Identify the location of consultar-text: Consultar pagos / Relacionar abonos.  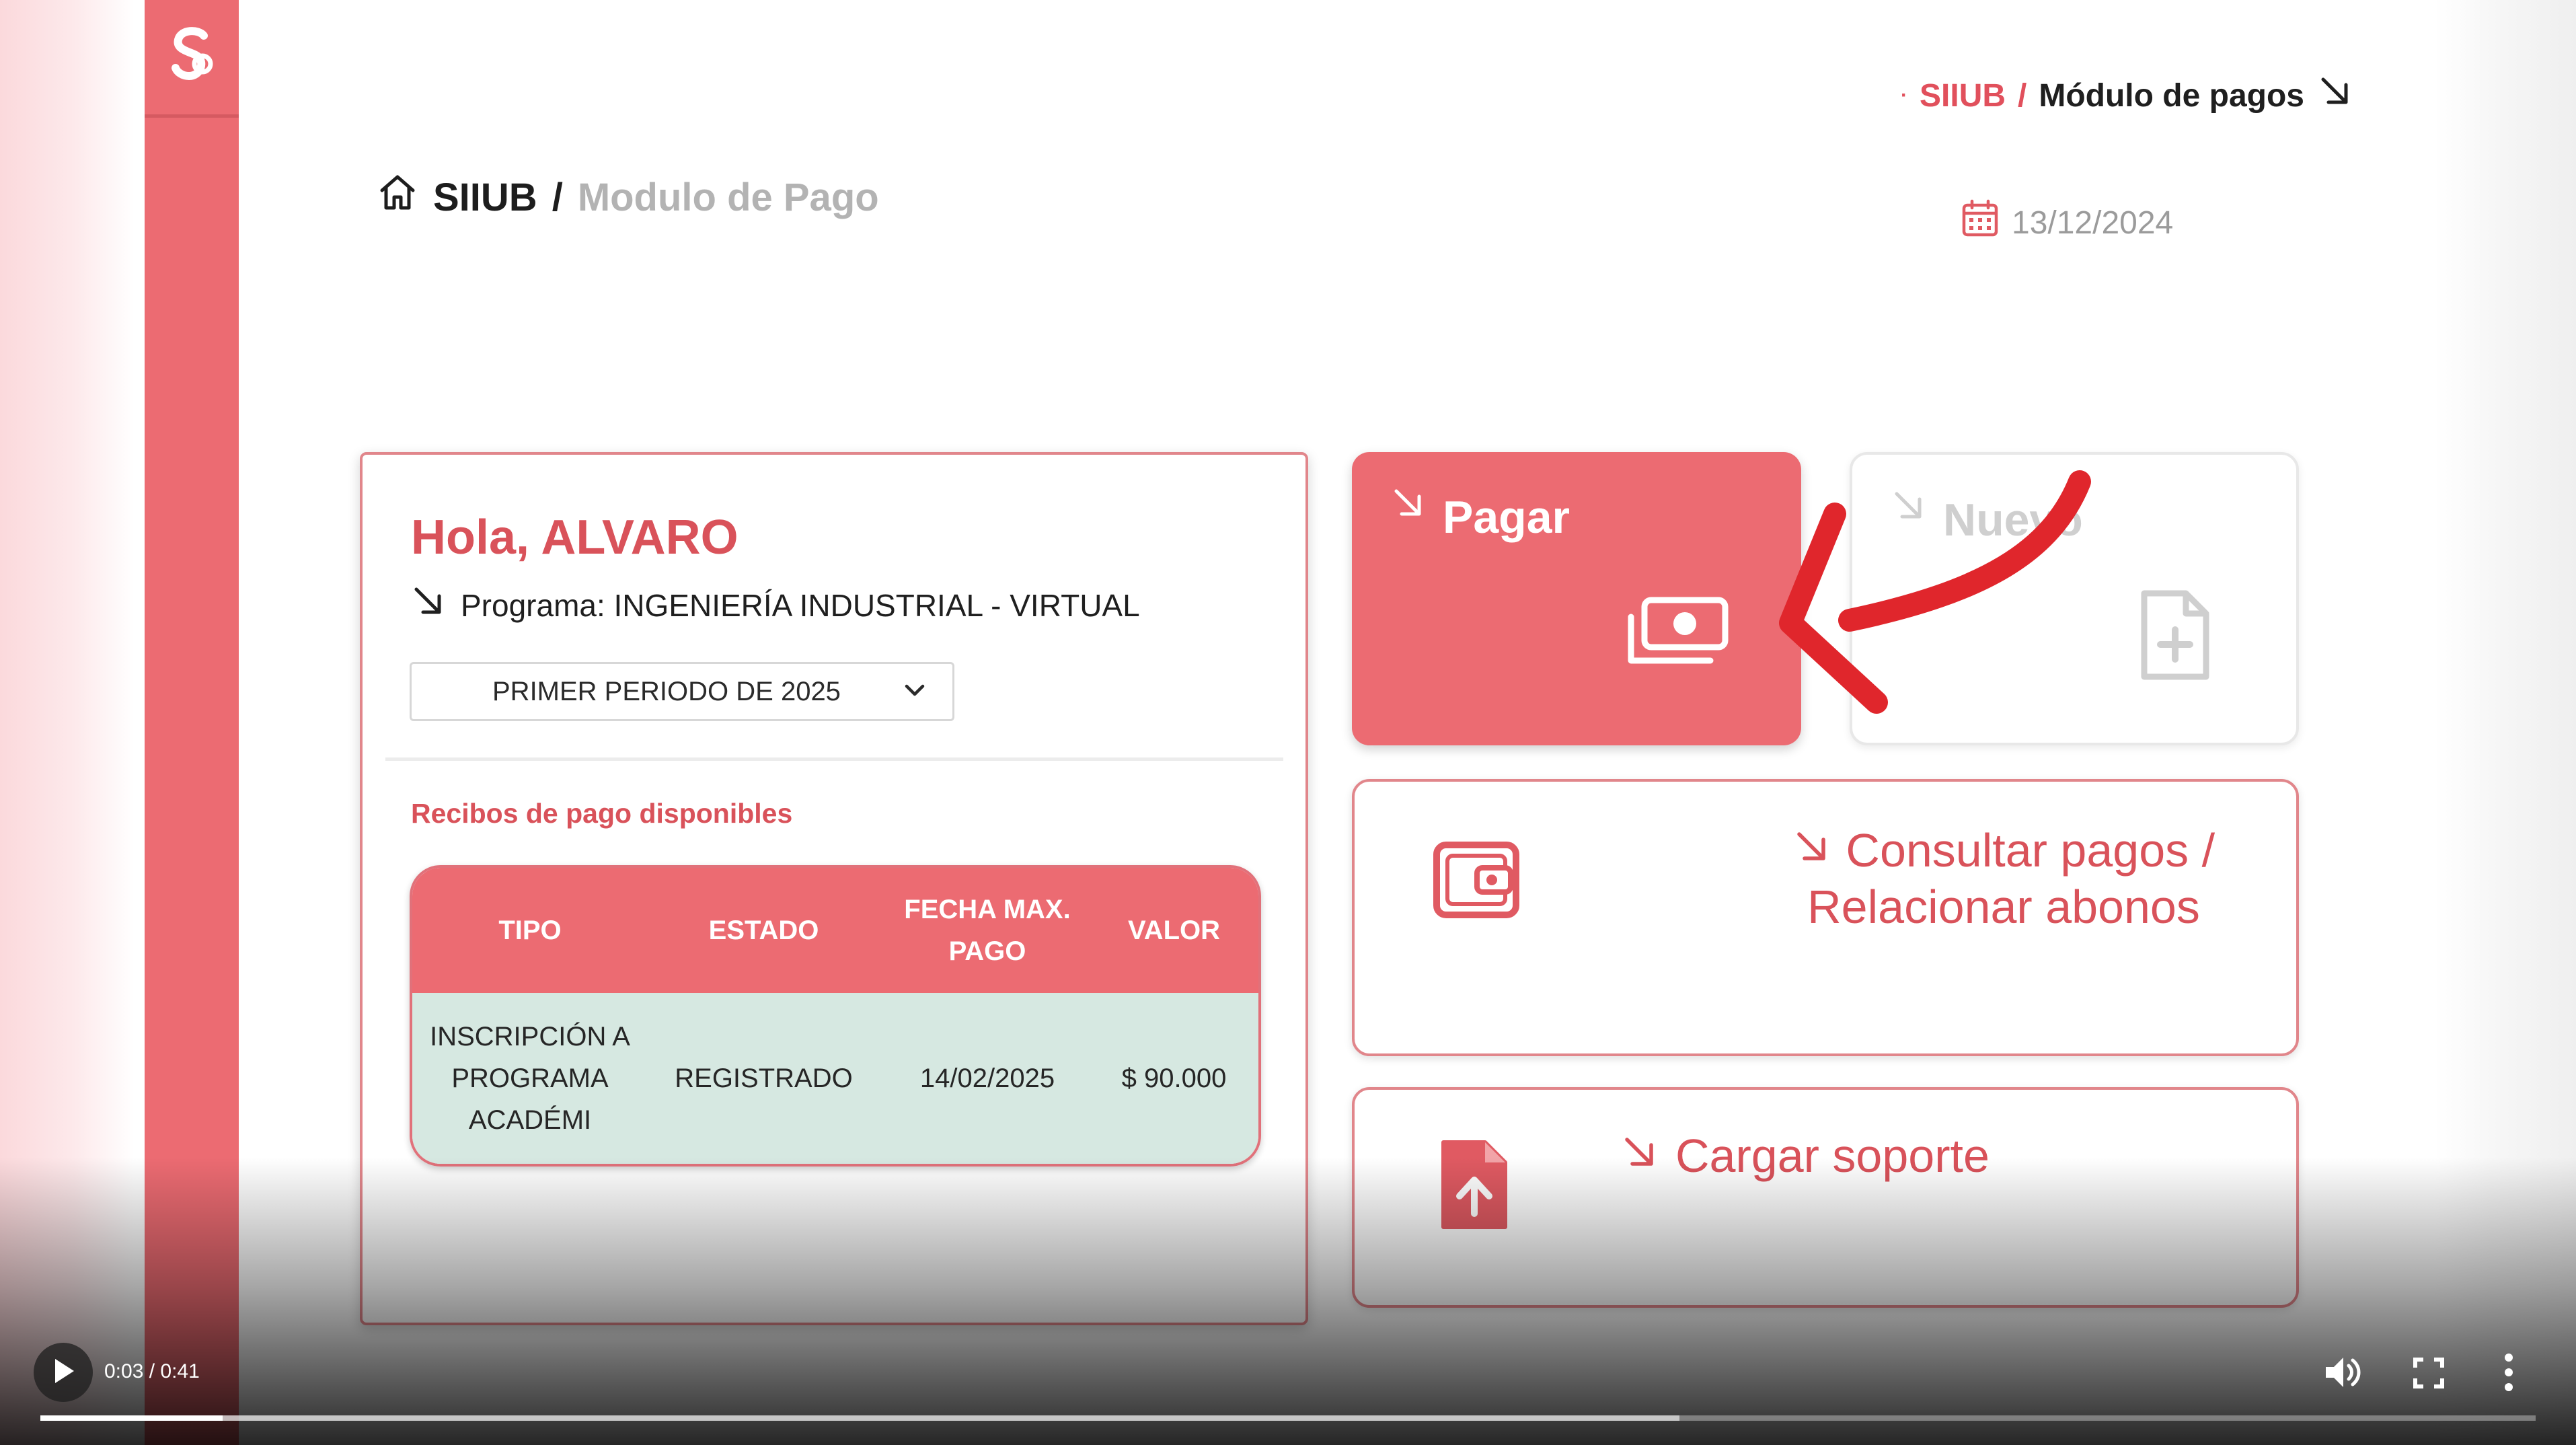
(2011, 878).